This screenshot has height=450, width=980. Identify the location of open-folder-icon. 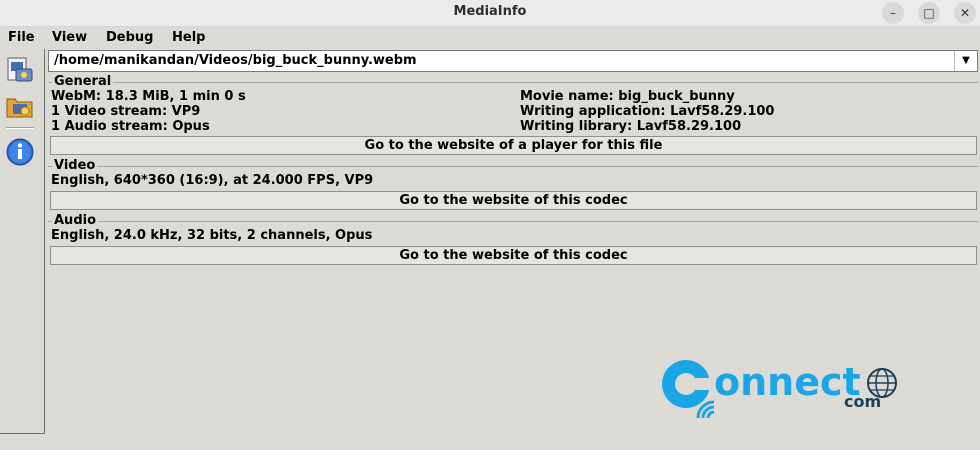
(20, 106).